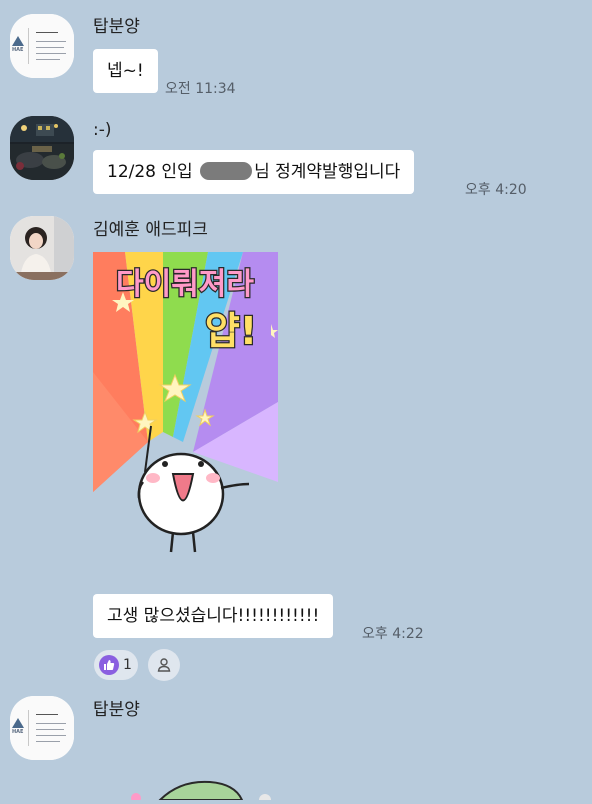  I want to click on avatar-kimyehun, so click(42, 248).